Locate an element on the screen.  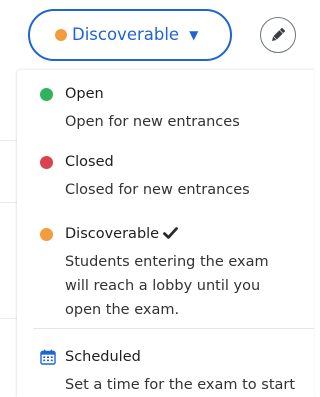
menu-item-title: Closed is located at coordinates (89, 162).